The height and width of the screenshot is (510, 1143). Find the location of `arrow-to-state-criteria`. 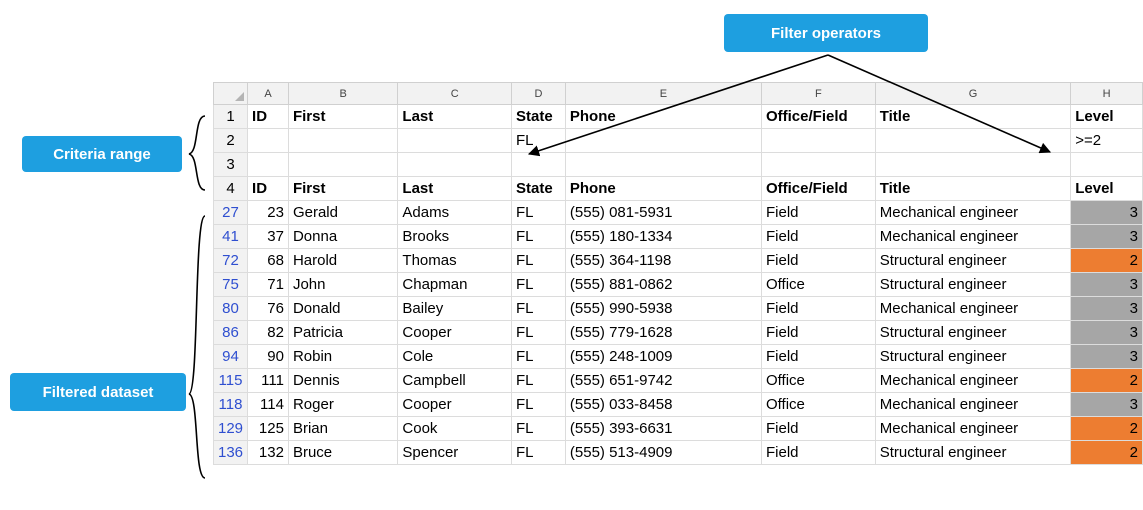

arrow-to-state-criteria is located at coordinates (678, 105).